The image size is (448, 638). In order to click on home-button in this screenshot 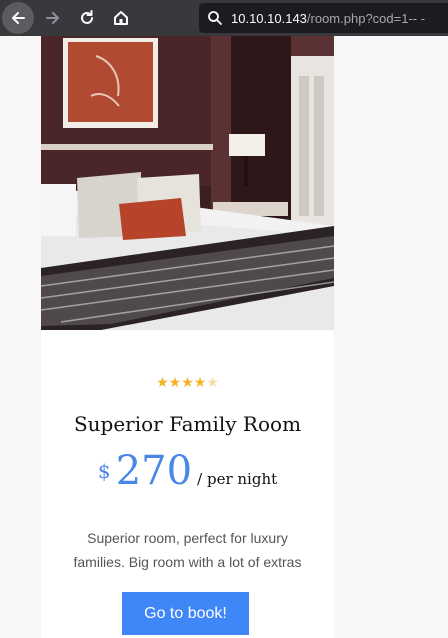, I will do `click(121, 18)`.